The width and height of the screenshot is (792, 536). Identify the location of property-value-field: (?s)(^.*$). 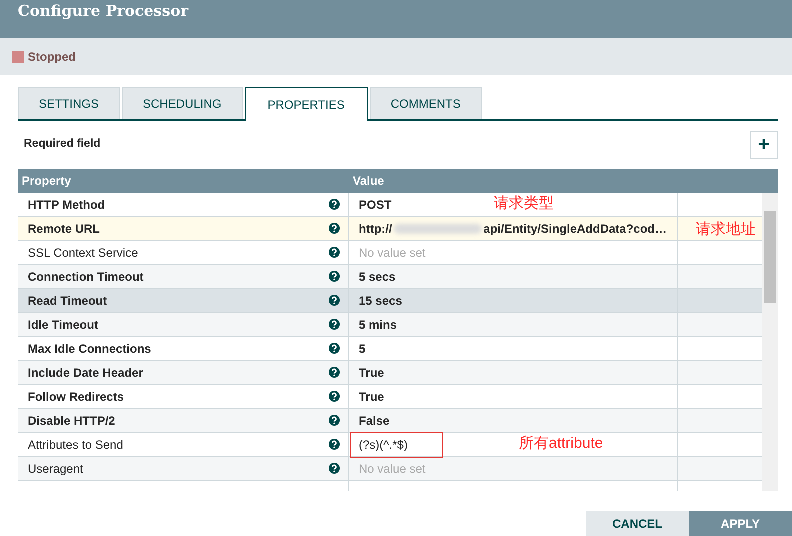
(396, 445).